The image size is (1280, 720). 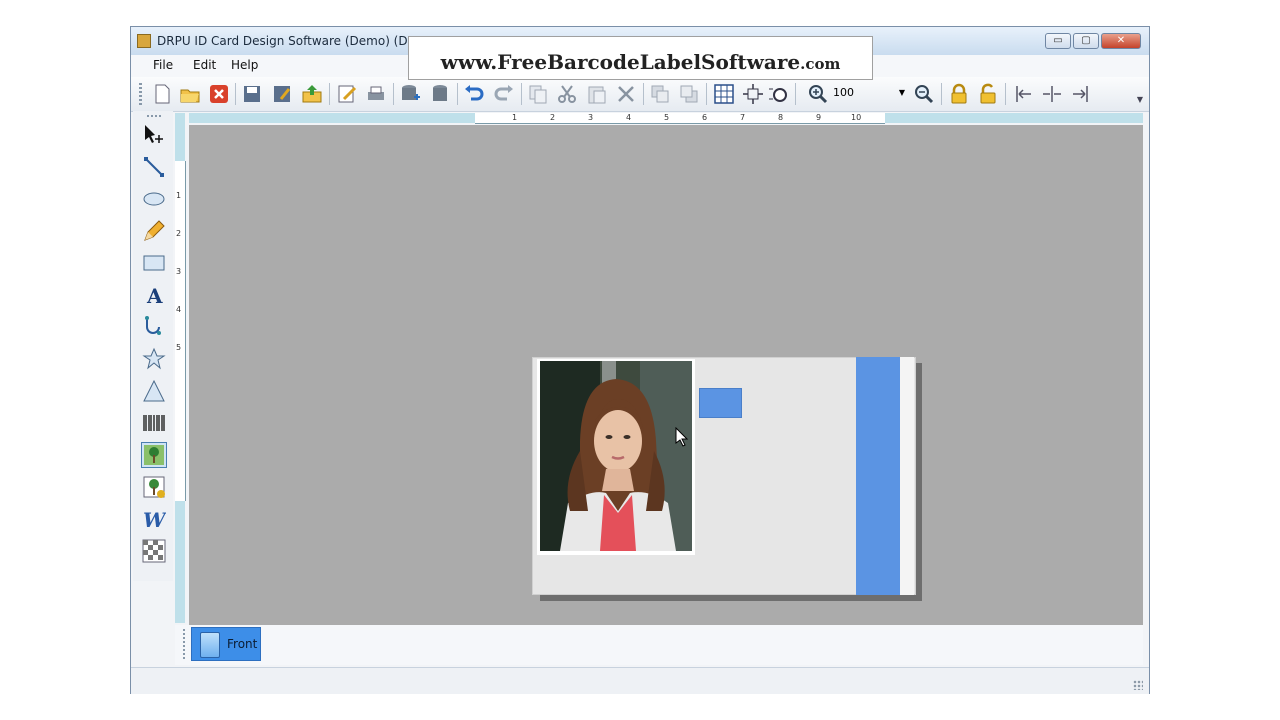 I want to click on new-icon, so click(x=162, y=94).